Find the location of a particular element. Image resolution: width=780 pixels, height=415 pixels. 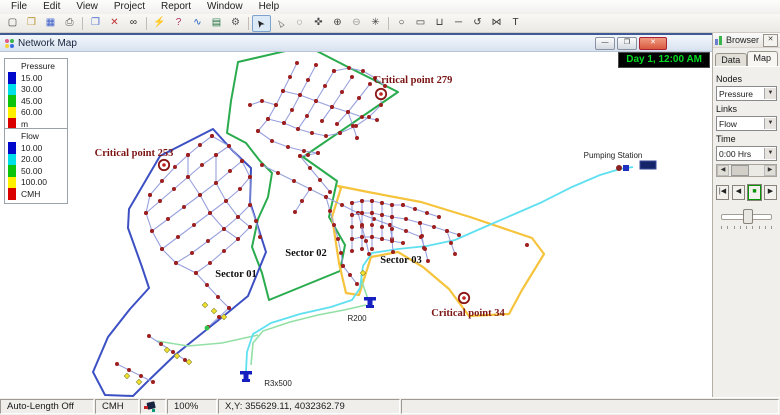

stop-button: ■ is located at coordinates (754, 192).